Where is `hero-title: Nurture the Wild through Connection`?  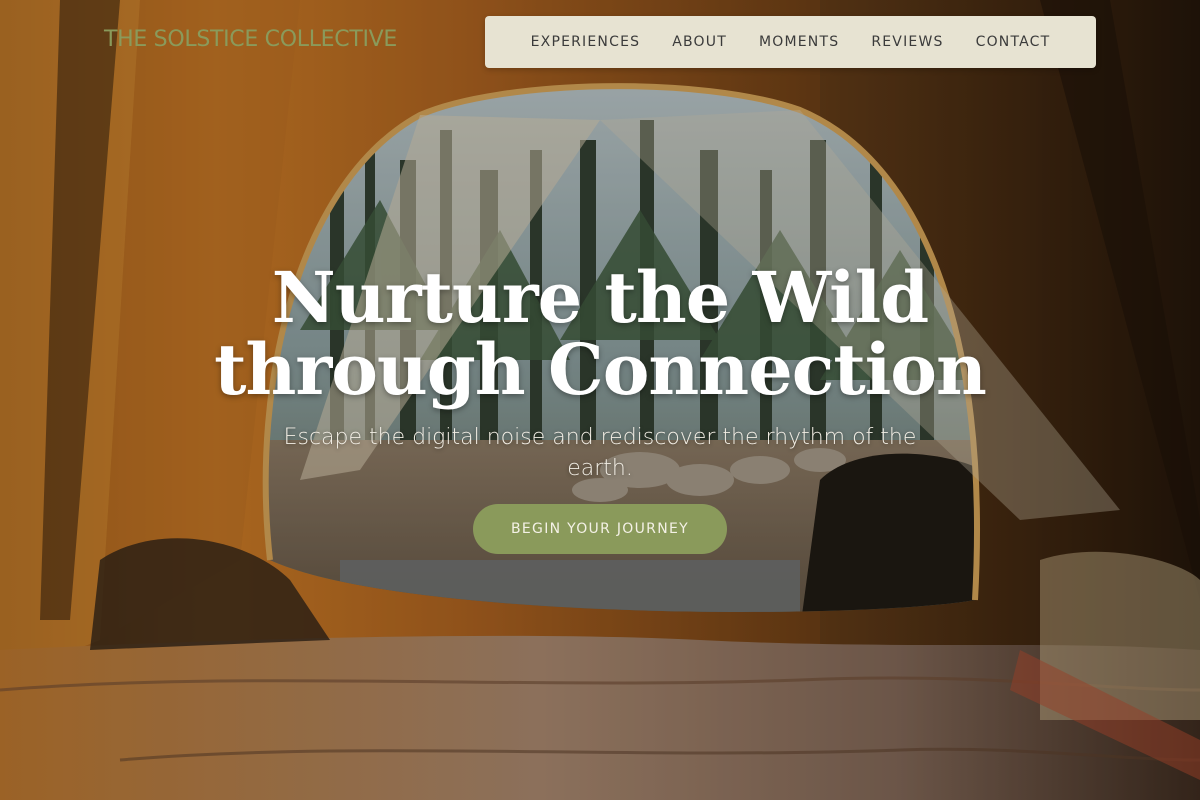
hero-title: Nurture the Wild through Connection is located at coordinates (600, 334).